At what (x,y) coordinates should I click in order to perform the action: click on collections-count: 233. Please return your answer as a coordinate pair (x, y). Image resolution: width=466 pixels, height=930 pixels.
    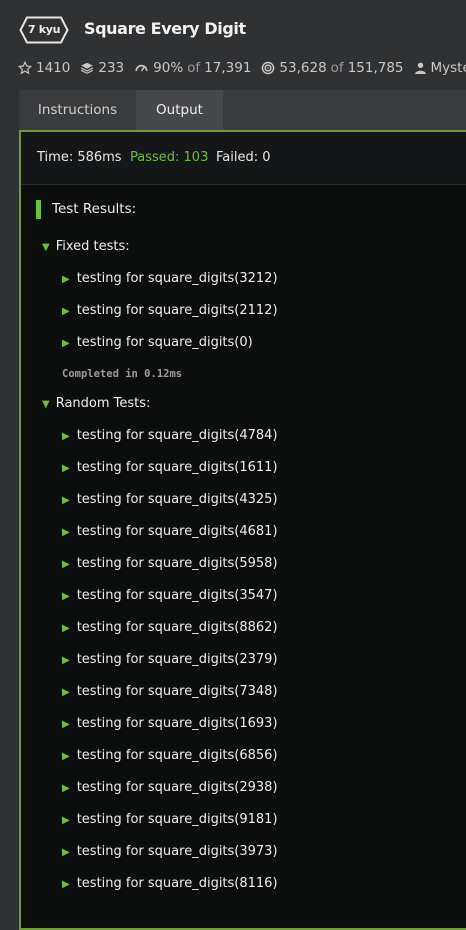
    Looking at the image, I should click on (111, 68).